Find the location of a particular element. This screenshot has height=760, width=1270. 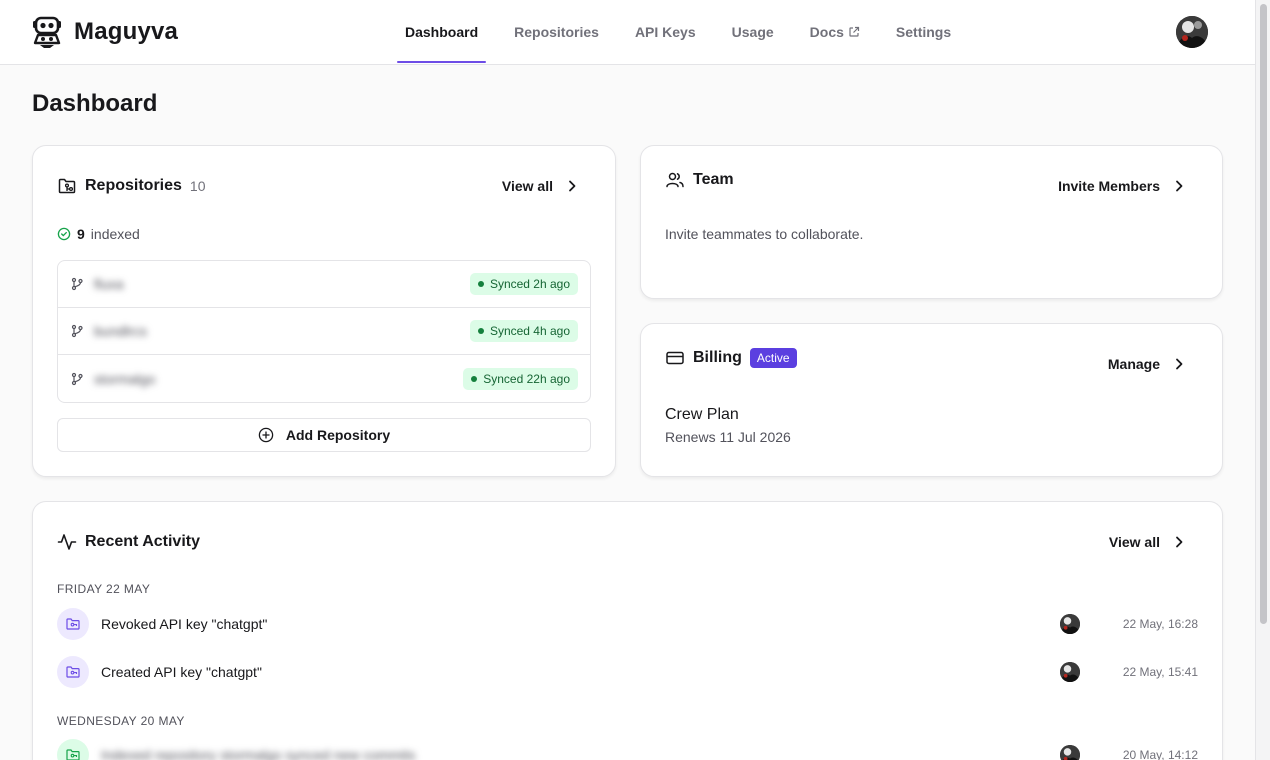

nav-settings-label: Settings is located at coordinates (923, 32).